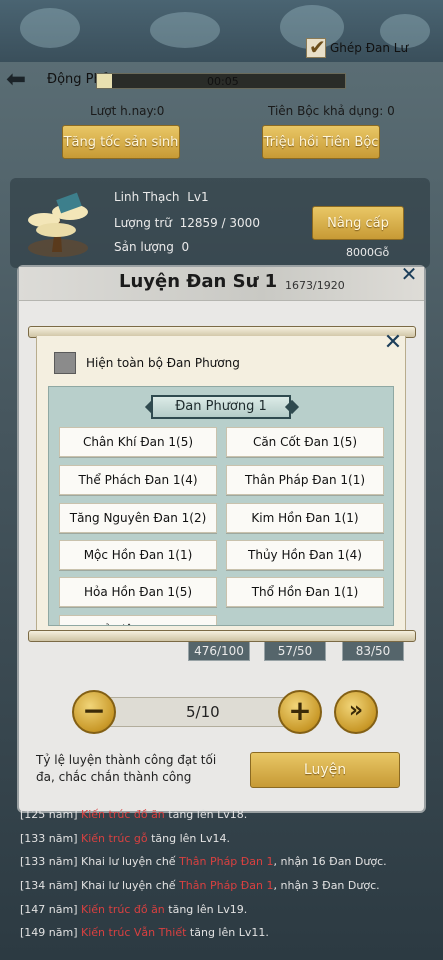  Describe the element at coordinates (187, 223) in the screenshot. I see `luong-tru: Lượng trữ 12859 / 3000` at that location.